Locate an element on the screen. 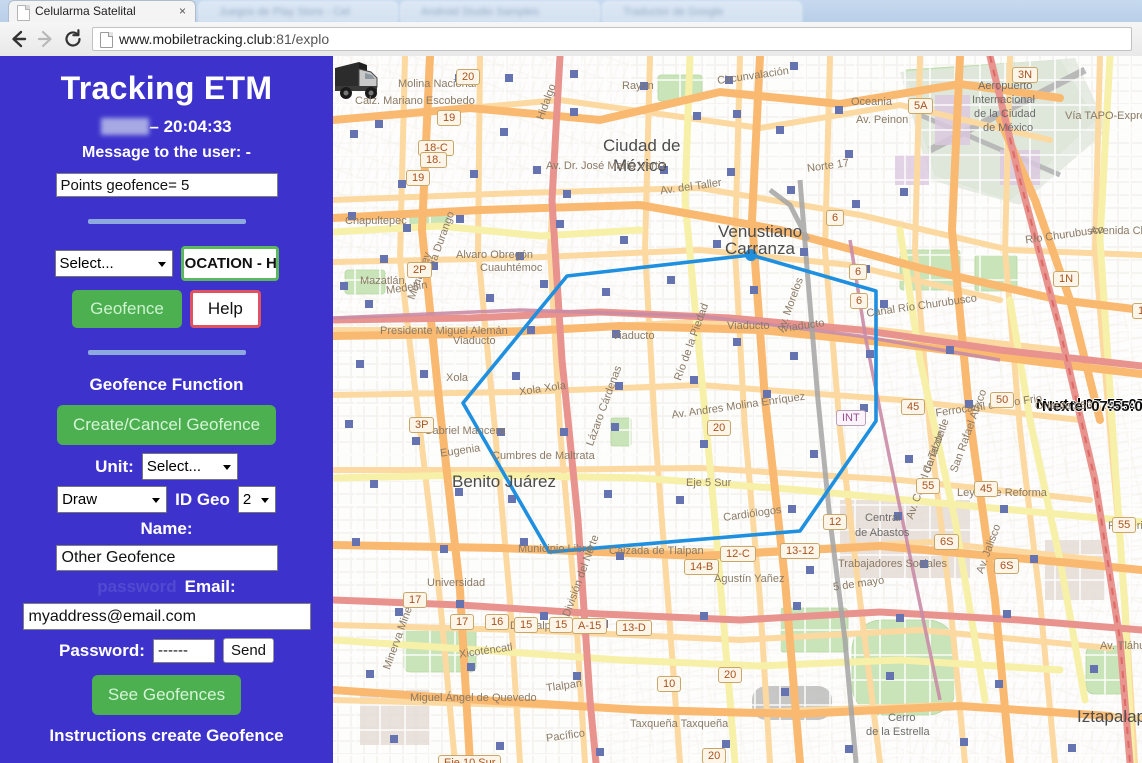 The image size is (1142, 763). password-label: Password: is located at coordinates (101, 650).